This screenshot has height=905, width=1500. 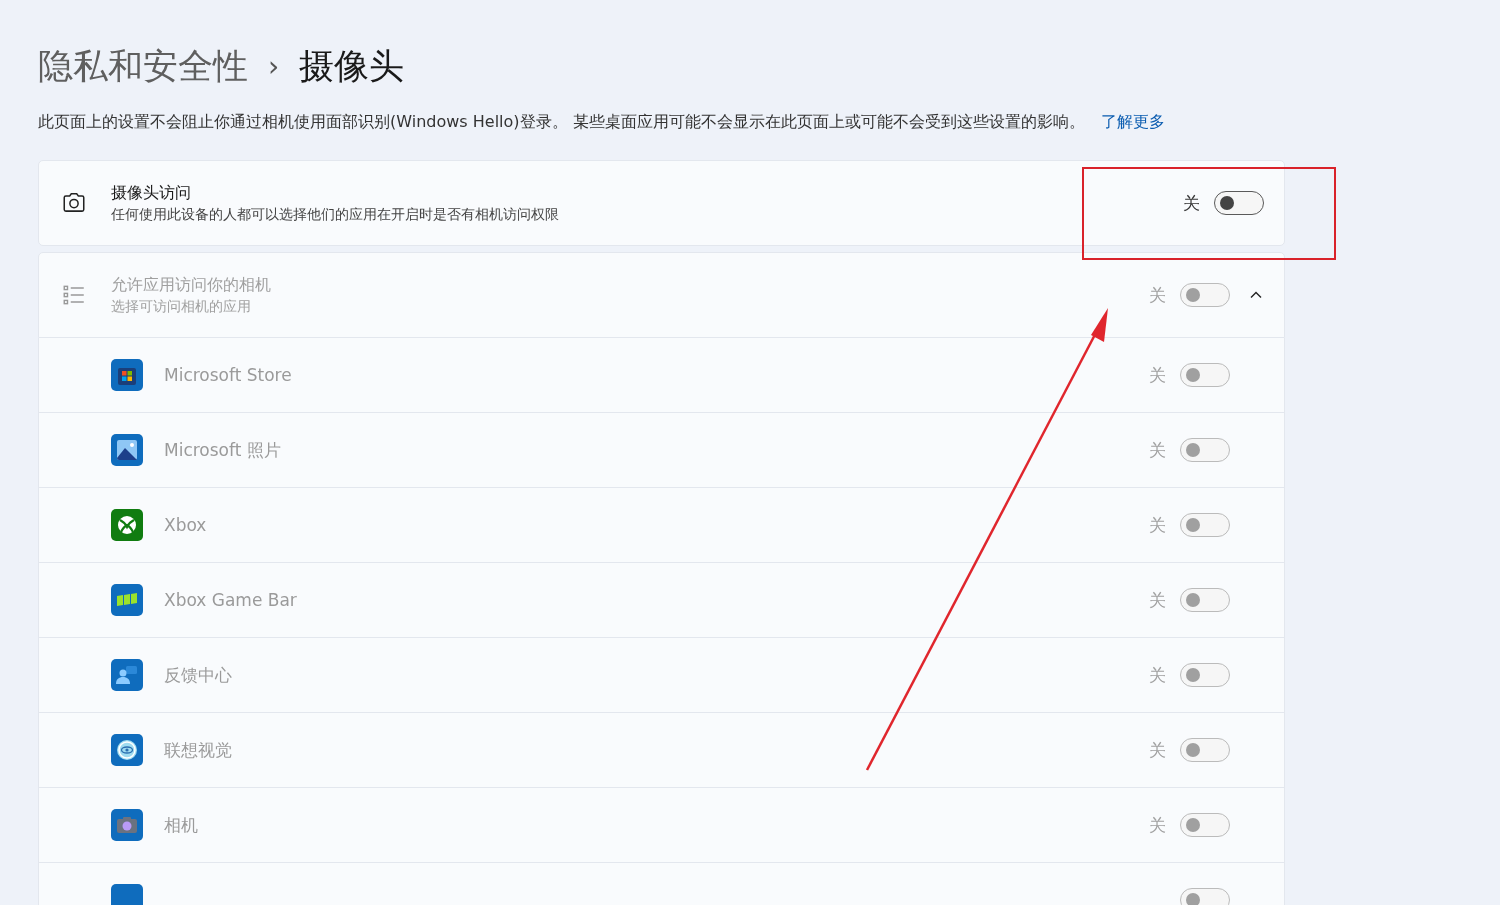 I want to click on description-text: 此页面上的设置不会阻止你通过相机使用面部识别(Windows Hello)登录。 某些桌面应用可能不会显示在此页面上或可能不会受到这些设置的影响。, so click(x=561, y=122).